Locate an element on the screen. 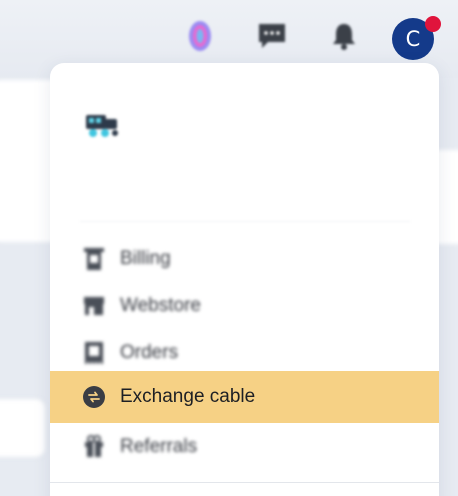 Image resolution: width=458 pixels, height=496 pixels. menu-item-label: Webstore is located at coordinates (160, 305).